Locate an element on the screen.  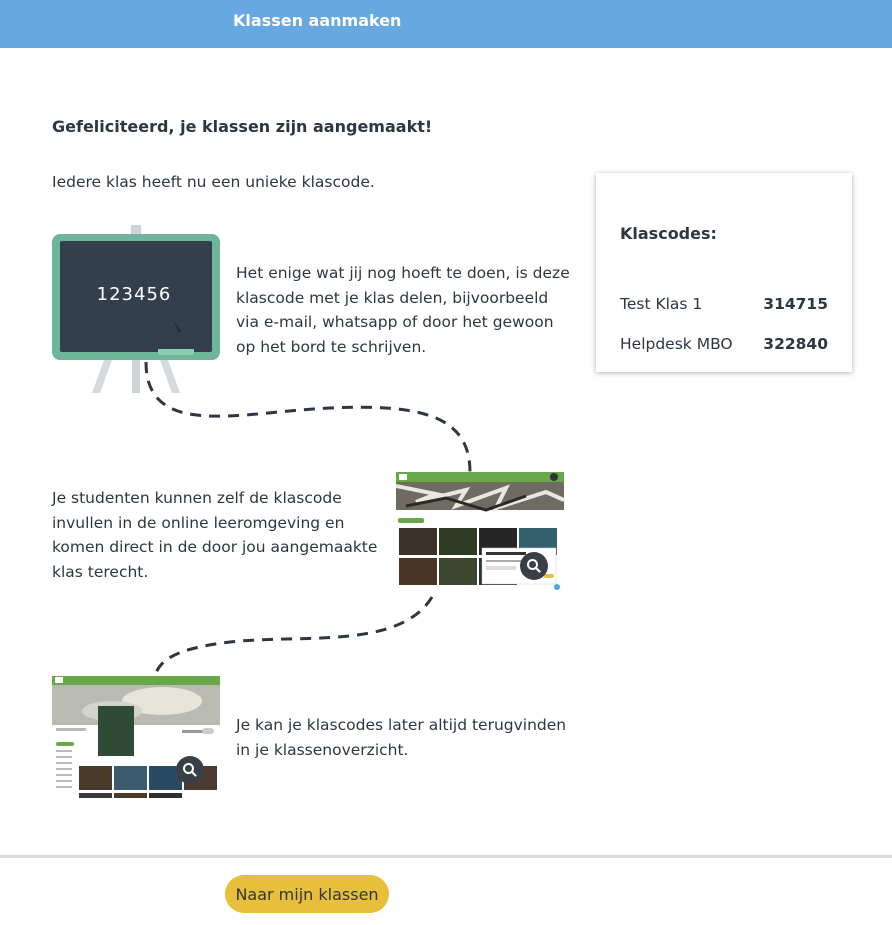
page-title: Klassen aanmaken is located at coordinates (317, 20).